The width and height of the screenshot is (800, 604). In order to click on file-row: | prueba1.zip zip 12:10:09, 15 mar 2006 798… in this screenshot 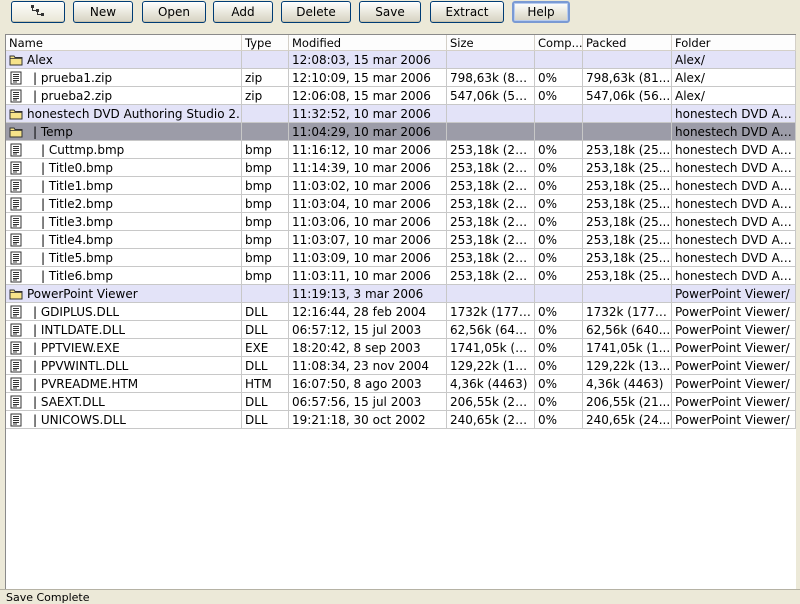, I will do `click(401, 78)`.